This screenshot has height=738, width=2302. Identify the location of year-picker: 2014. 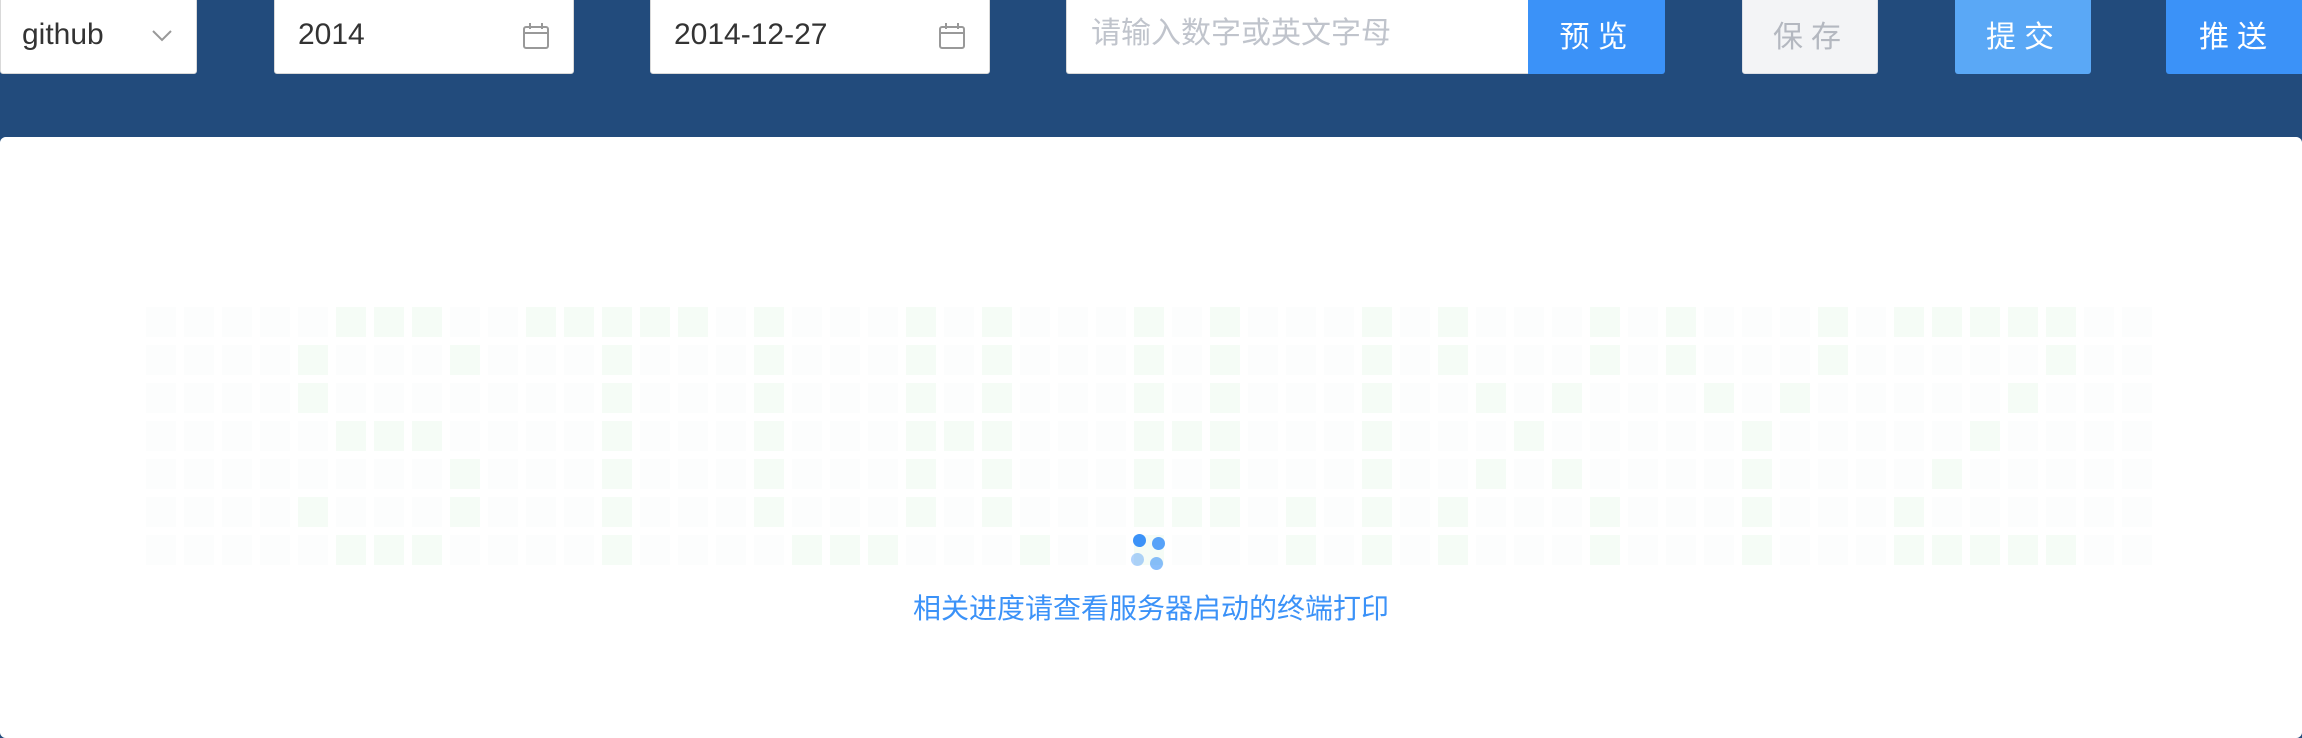
(424, 37).